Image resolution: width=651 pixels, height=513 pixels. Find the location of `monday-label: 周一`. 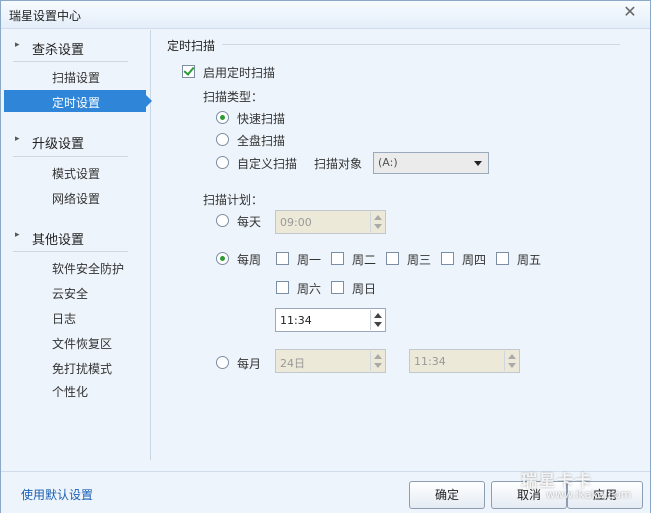

monday-label: 周一 is located at coordinates (309, 260).